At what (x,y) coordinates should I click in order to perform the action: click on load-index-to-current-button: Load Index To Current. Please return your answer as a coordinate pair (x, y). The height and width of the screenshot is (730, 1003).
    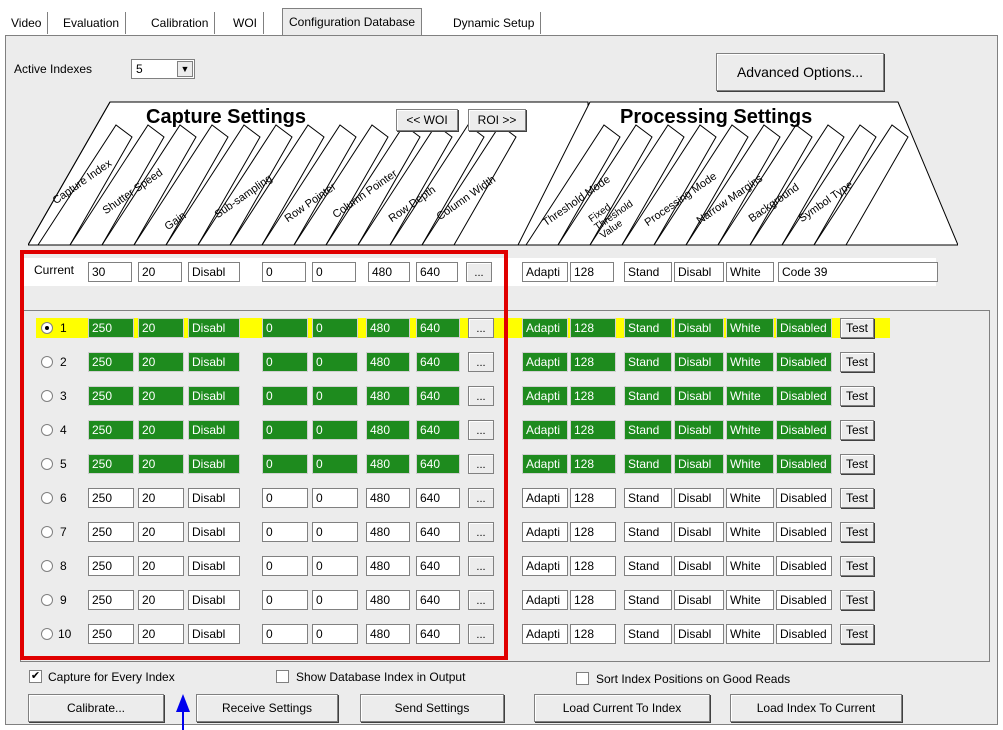
    Looking at the image, I should click on (816, 708).